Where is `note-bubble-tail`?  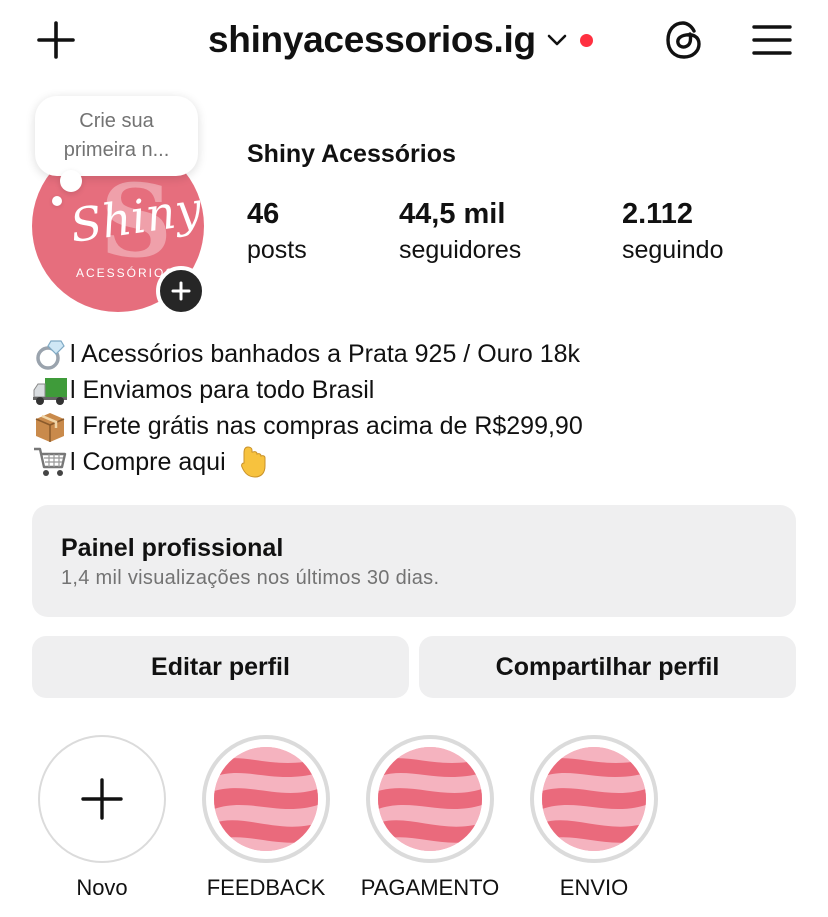 note-bubble-tail is located at coordinates (71, 181).